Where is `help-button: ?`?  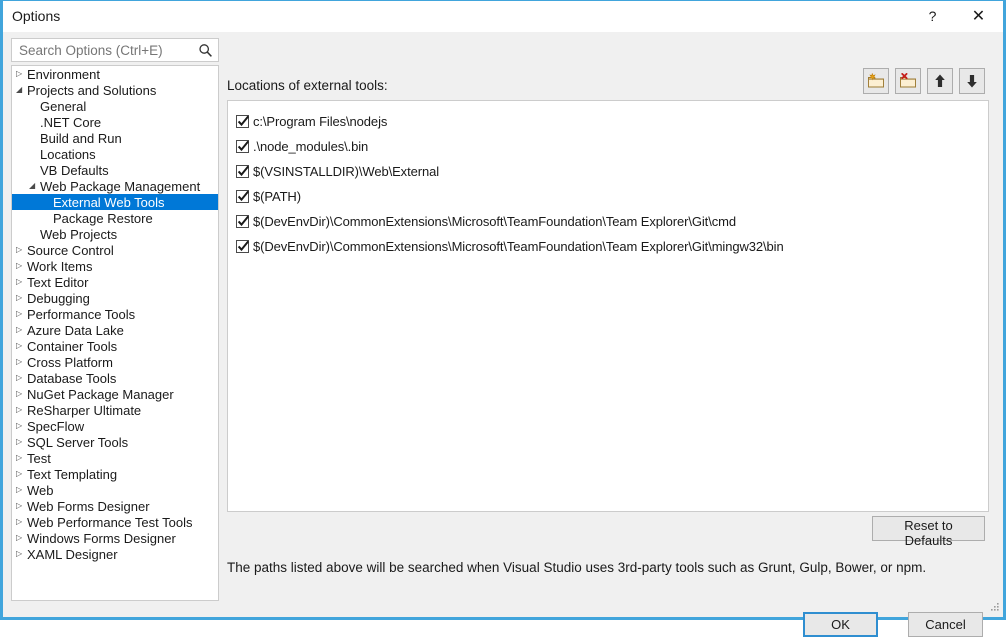 help-button: ? is located at coordinates (932, 16).